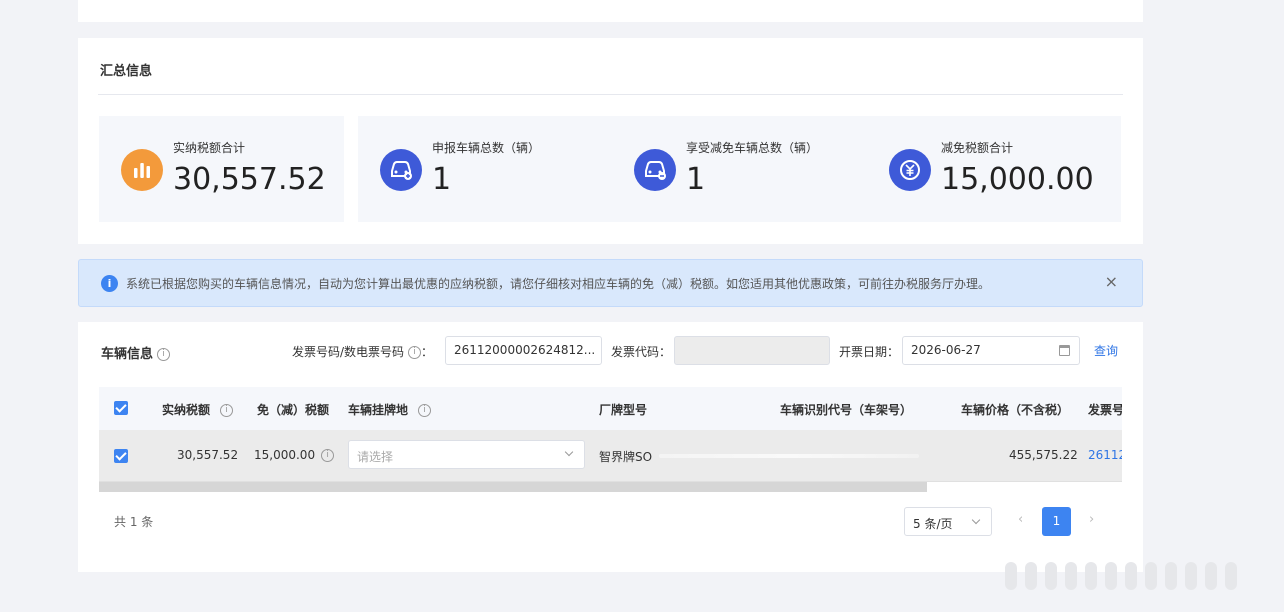 Image resolution: width=1284 pixels, height=612 pixels. Describe the element at coordinates (293, 410) in the screenshot. I see `col-tax-exempt: 免（减）税额` at that location.